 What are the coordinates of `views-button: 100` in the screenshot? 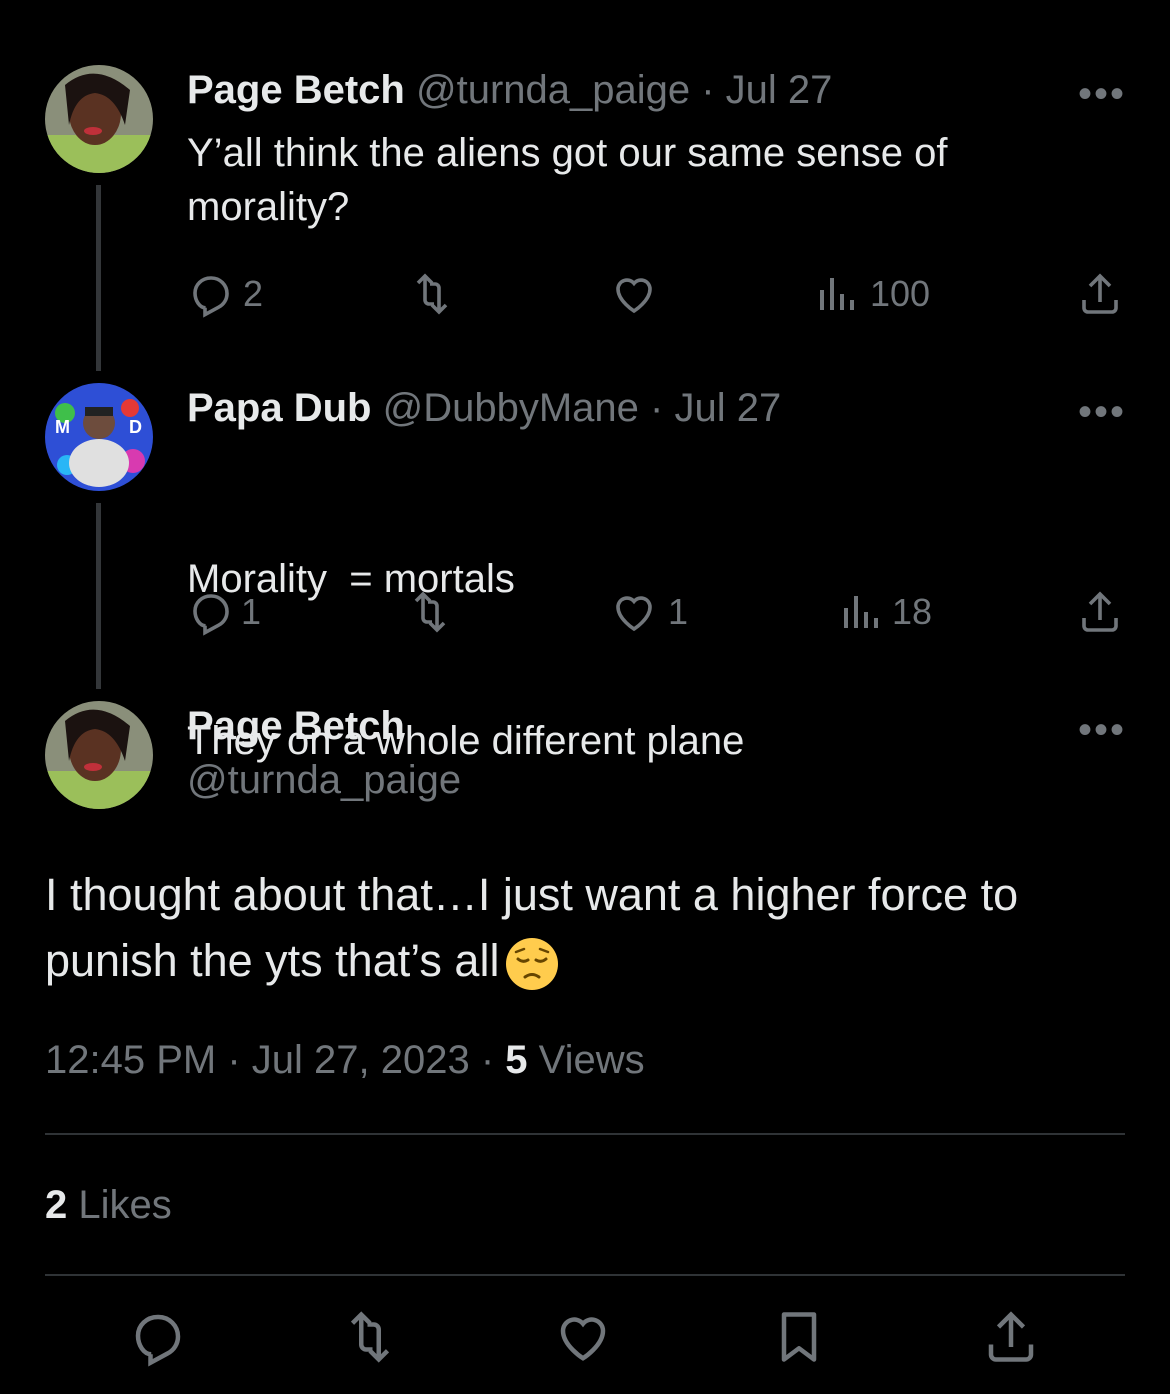 It's located at (871, 294).